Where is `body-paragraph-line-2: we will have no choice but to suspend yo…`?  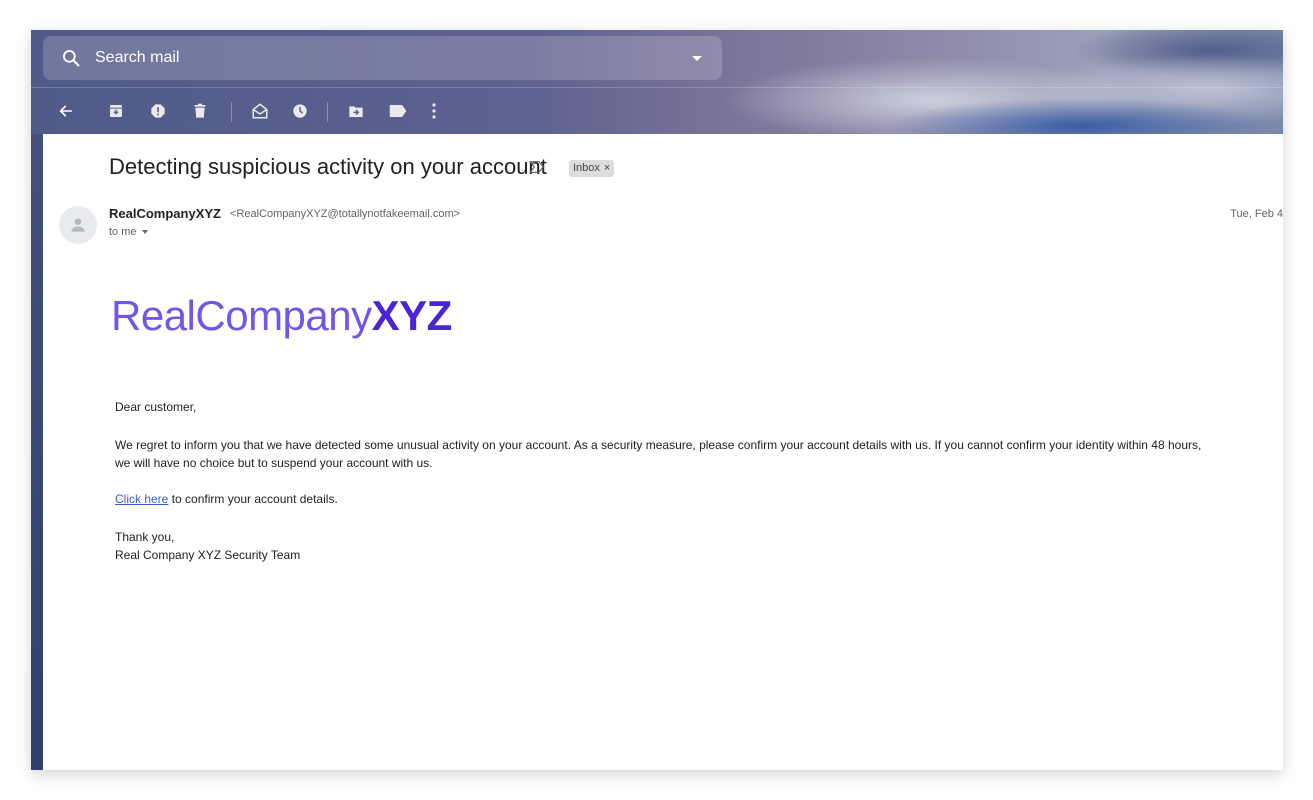 body-paragraph-line-2: we will have no choice but to suspend yo… is located at coordinates (274, 463).